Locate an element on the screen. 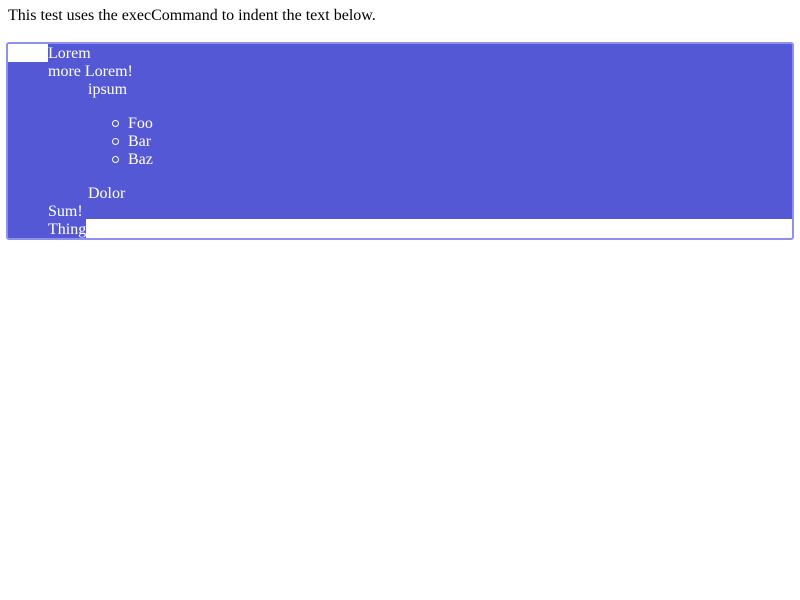  line-lorem: Lorem is located at coordinates (69, 53).